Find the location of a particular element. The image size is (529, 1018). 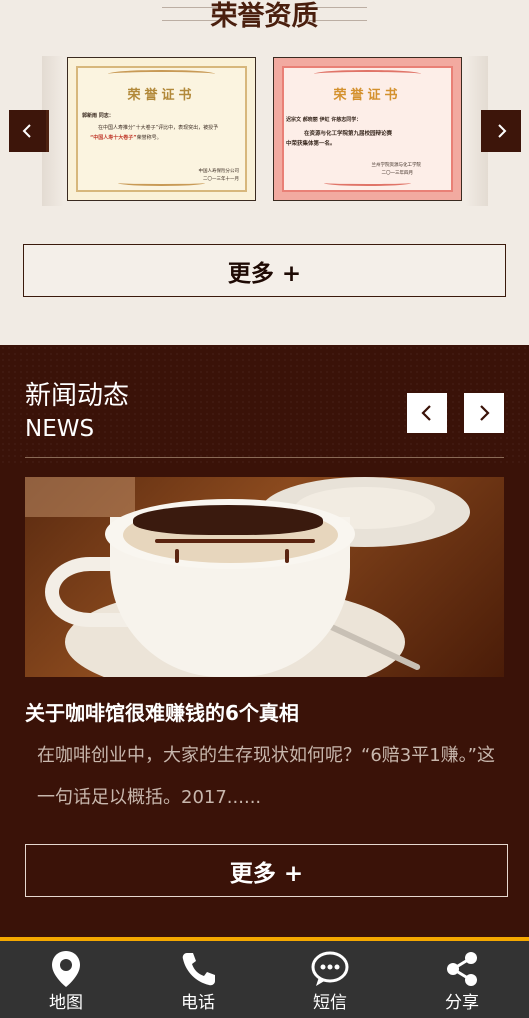

nav-sms-label: 短信 is located at coordinates (330, 1003).